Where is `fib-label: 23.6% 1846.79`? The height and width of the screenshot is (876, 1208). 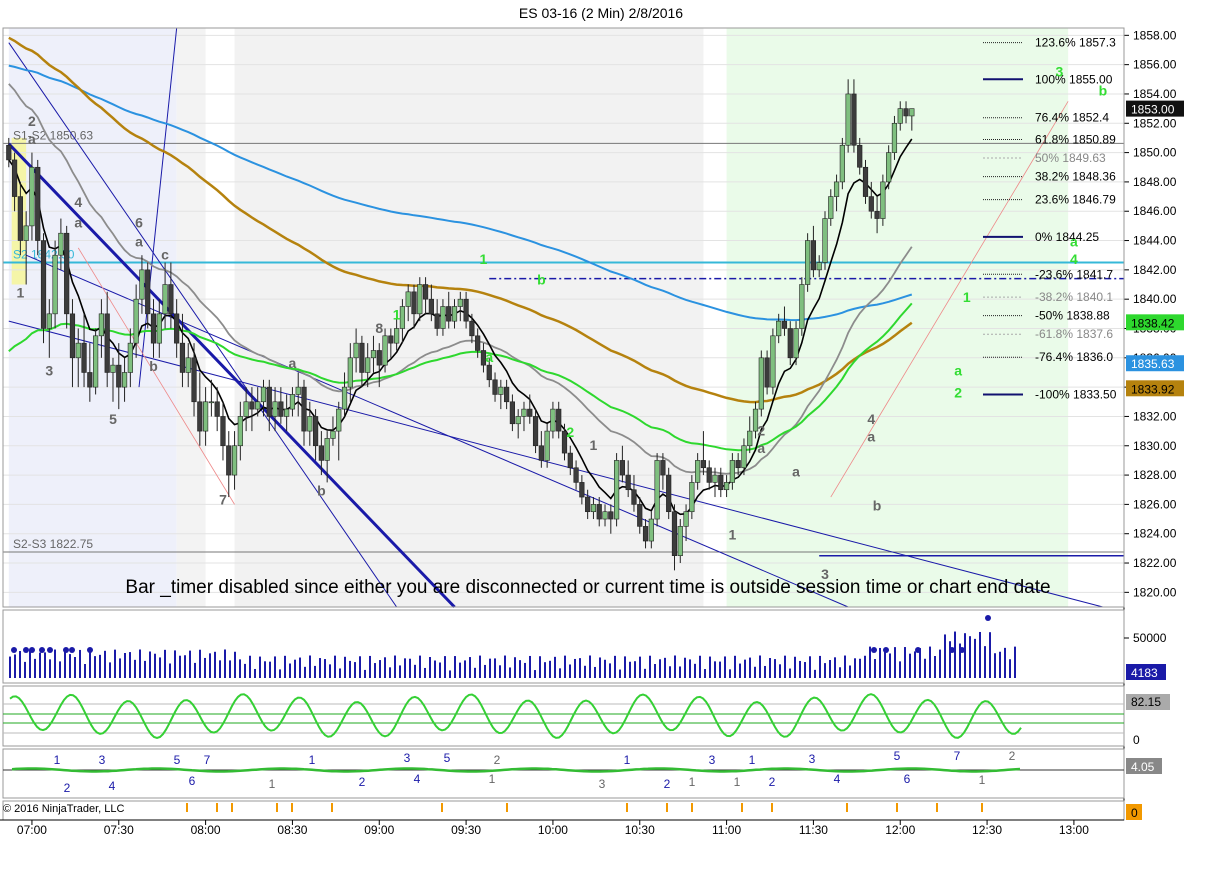
fib-label: 23.6% 1846.79 is located at coordinates (1075, 200).